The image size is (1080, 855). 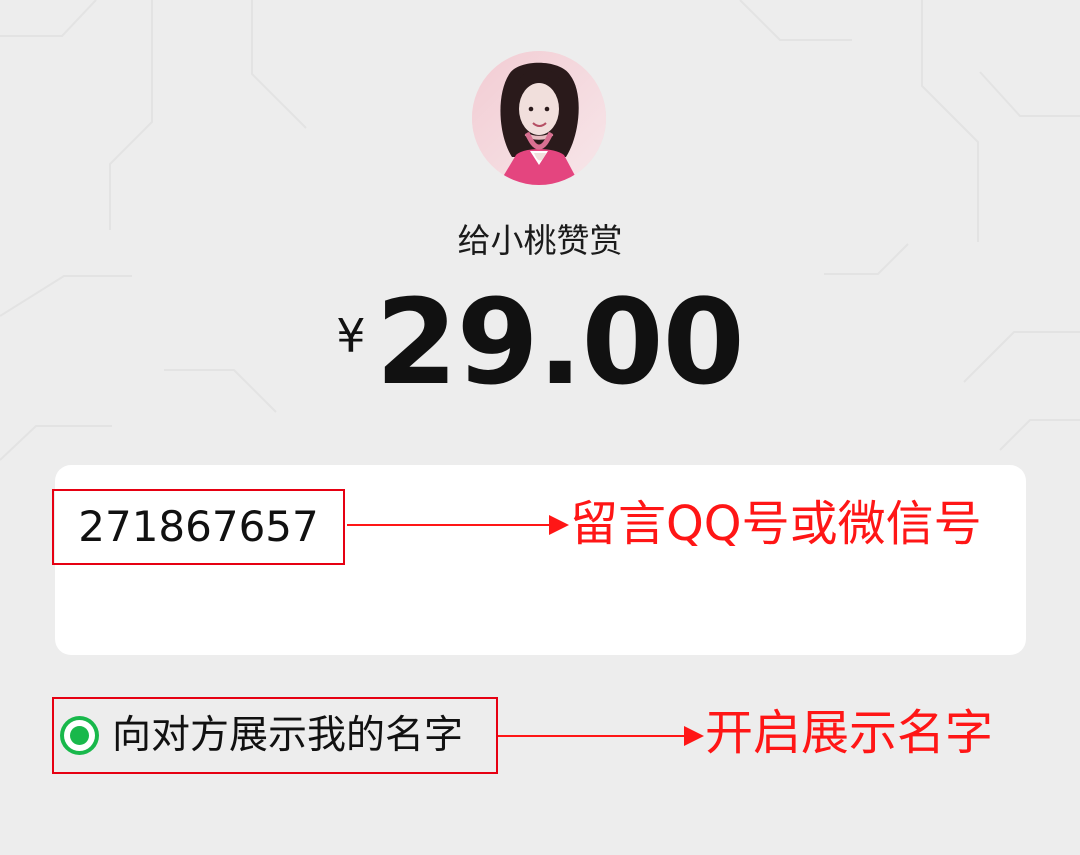 What do you see at coordinates (560, 342) in the screenshot?
I see `amount-value: 29.00` at bounding box center [560, 342].